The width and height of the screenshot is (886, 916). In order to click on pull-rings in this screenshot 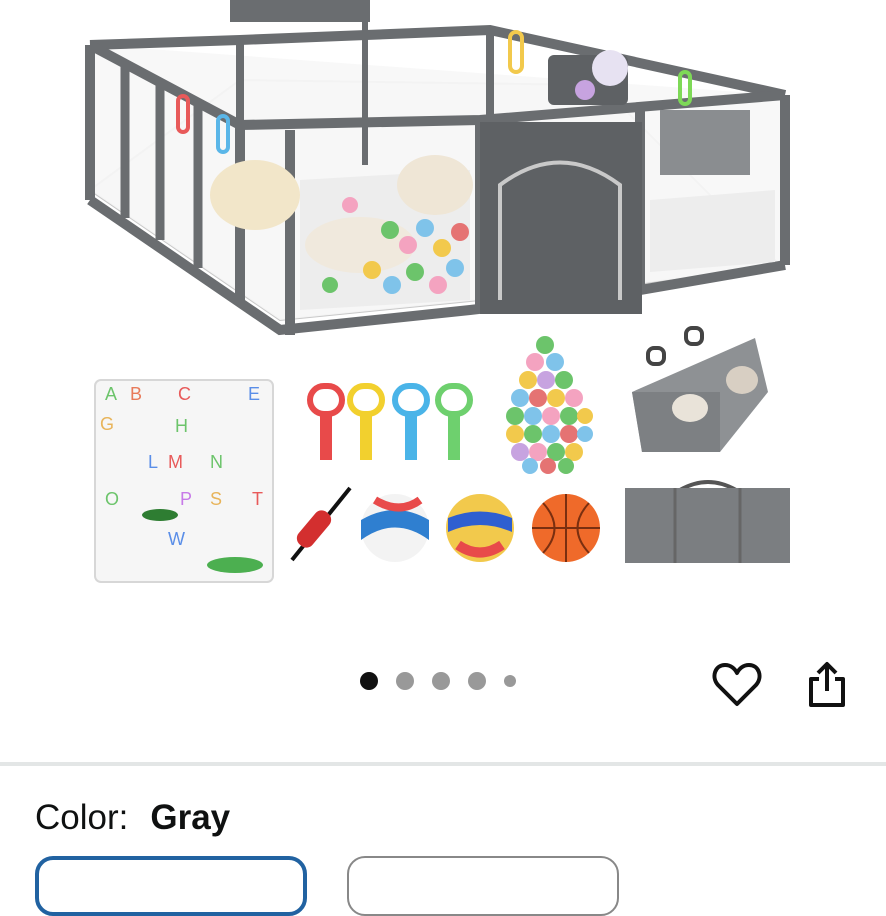, I will do `click(390, 421)`.